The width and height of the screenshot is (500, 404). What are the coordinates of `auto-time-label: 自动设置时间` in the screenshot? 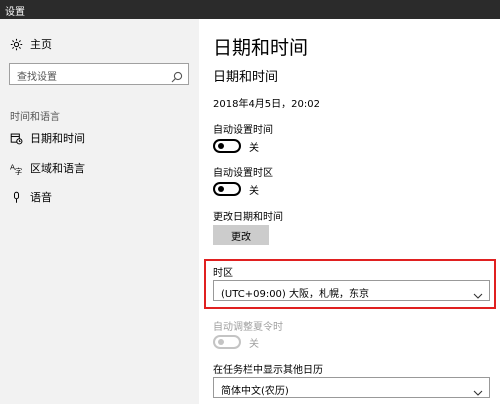 It's located at (243, 130).